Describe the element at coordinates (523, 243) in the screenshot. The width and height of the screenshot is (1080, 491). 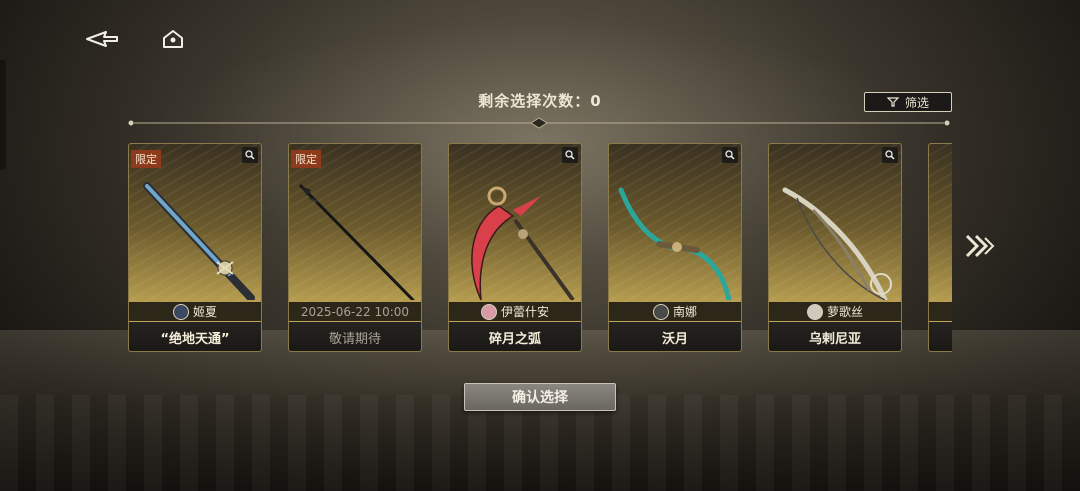
I see `scythe-weapon-art` at that location.